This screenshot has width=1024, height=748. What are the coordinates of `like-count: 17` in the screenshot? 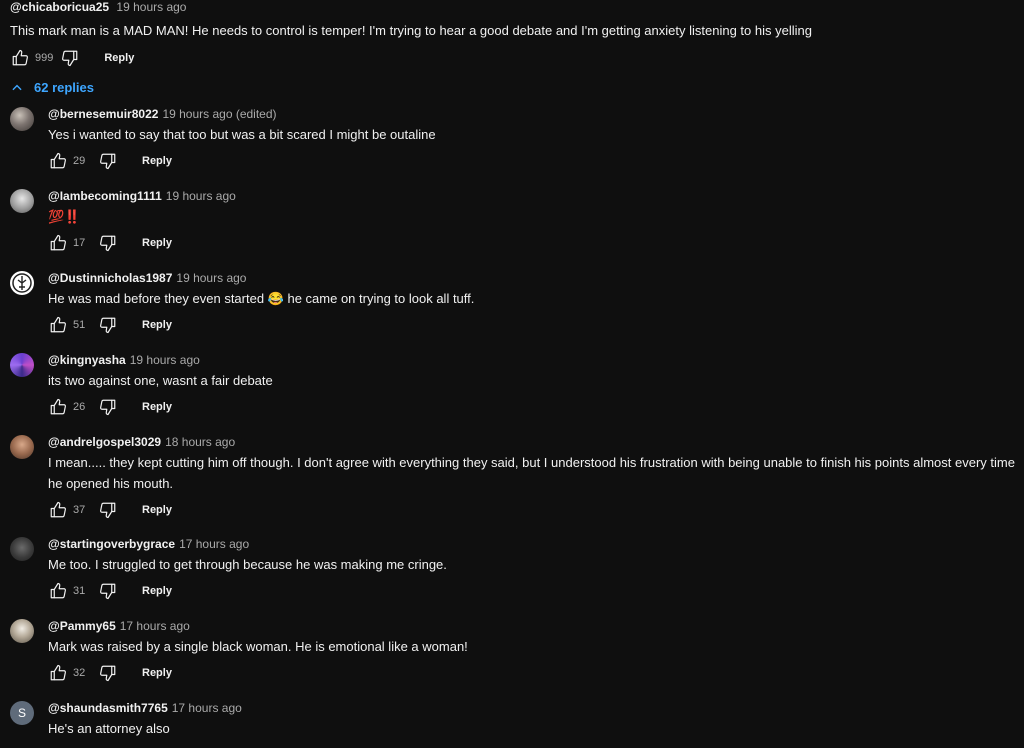 It's located at (79, 243).